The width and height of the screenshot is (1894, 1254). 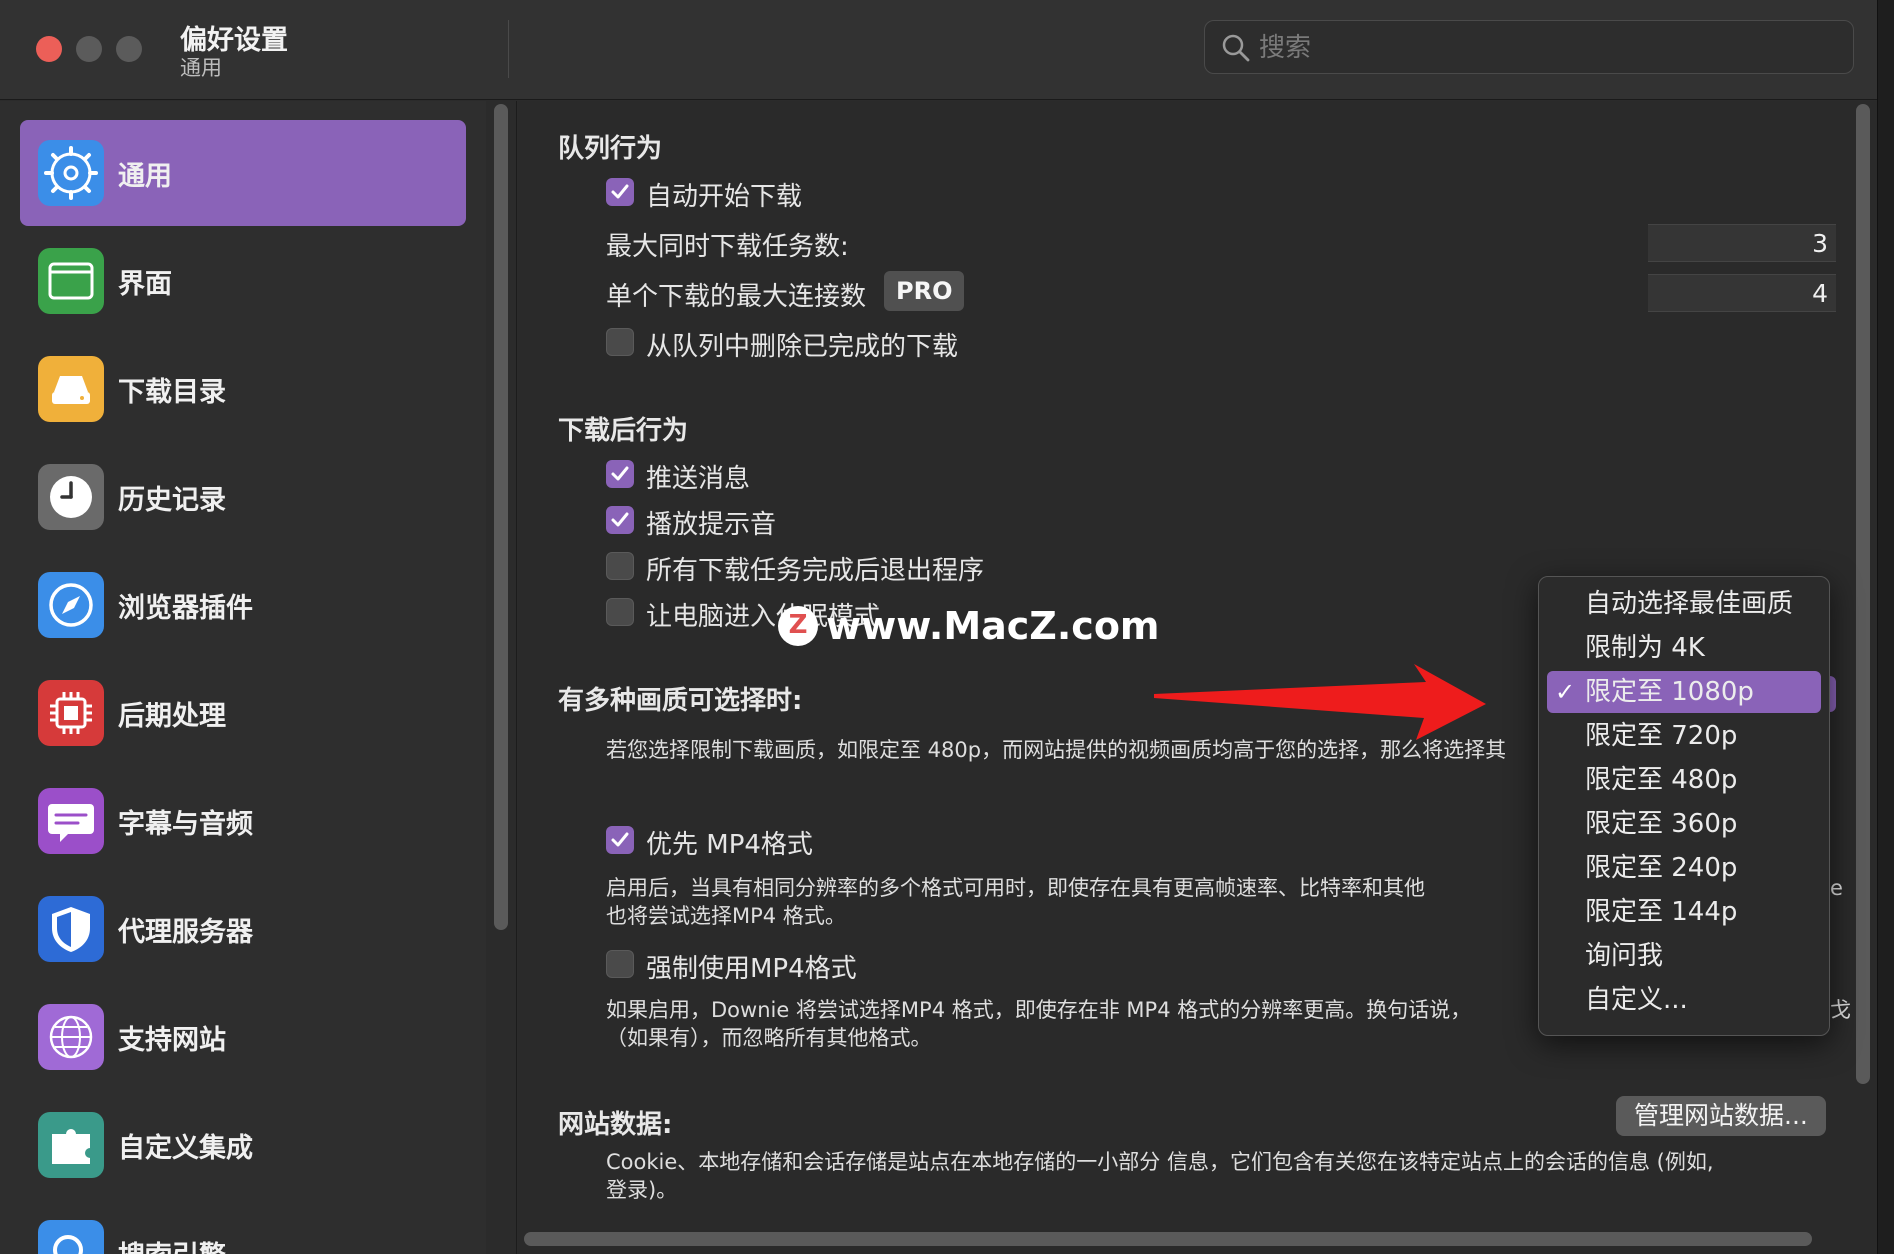 I want to click on push-label: 推送消息, so click(x=698, y=479).